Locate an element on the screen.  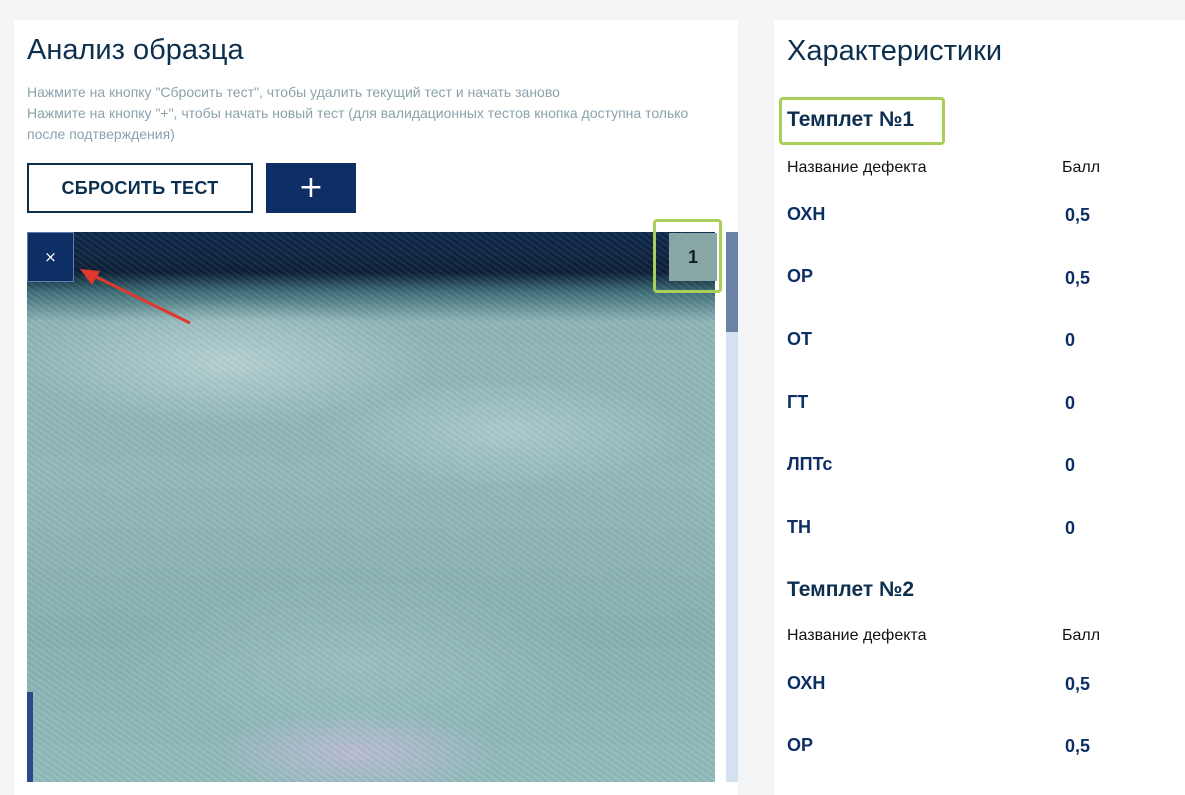
image-index-highlight: 1 is located at coordinates (687, 256).